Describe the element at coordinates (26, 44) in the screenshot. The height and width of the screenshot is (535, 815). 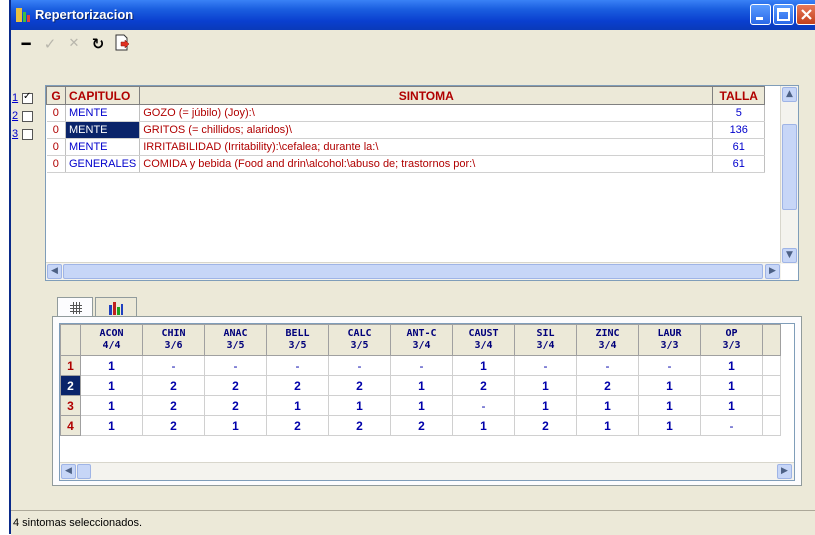
I see `remove-tool-button: ━` at that location.